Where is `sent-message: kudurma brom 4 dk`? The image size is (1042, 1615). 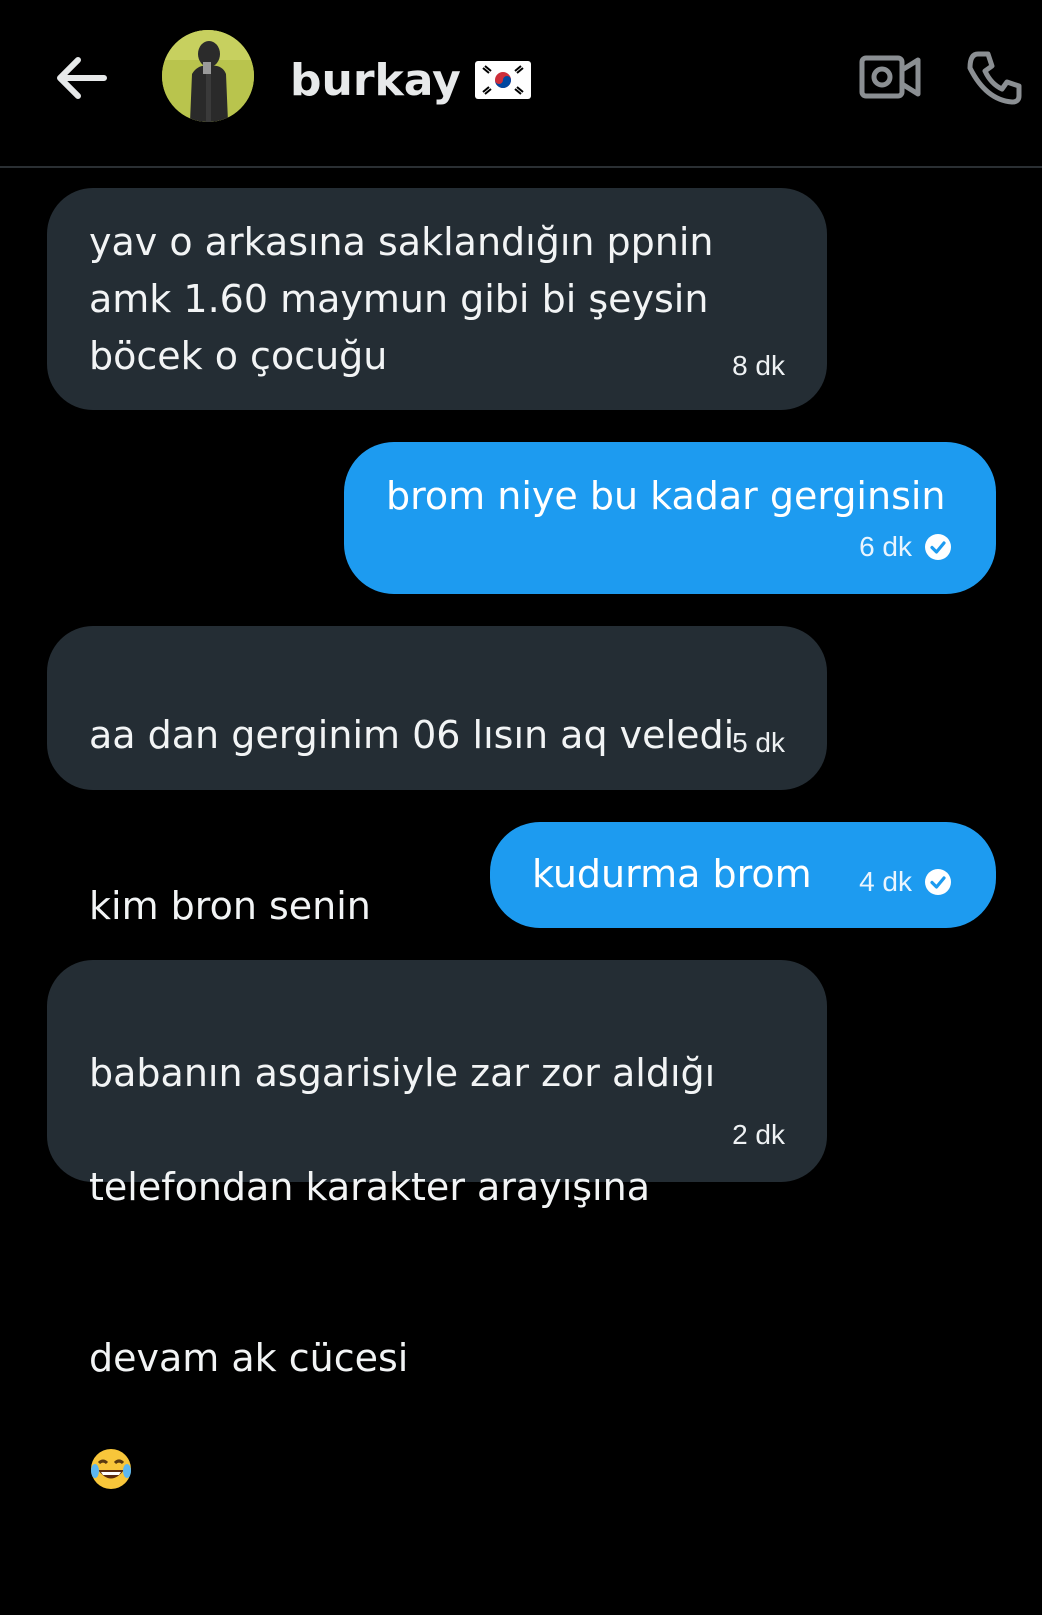
sent-message: kudurma brom 4 dk is located at coordinates (743, 875).